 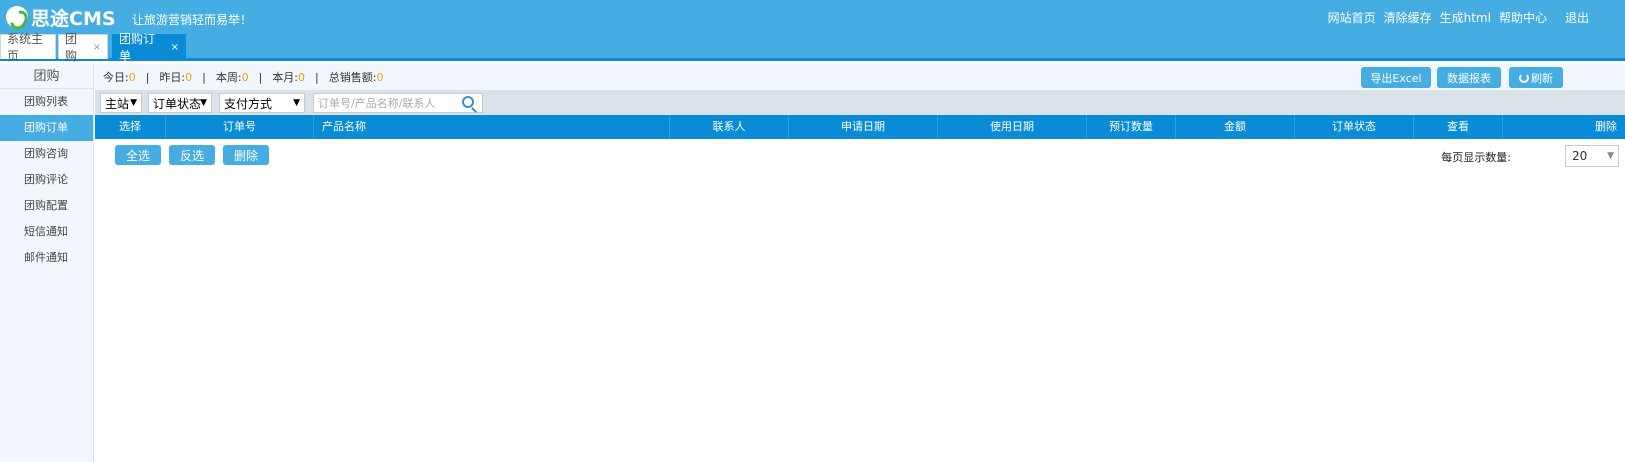 I want to click on tab-groupbuy-orders: 团购订单 ×, so click(x=149, y=47).